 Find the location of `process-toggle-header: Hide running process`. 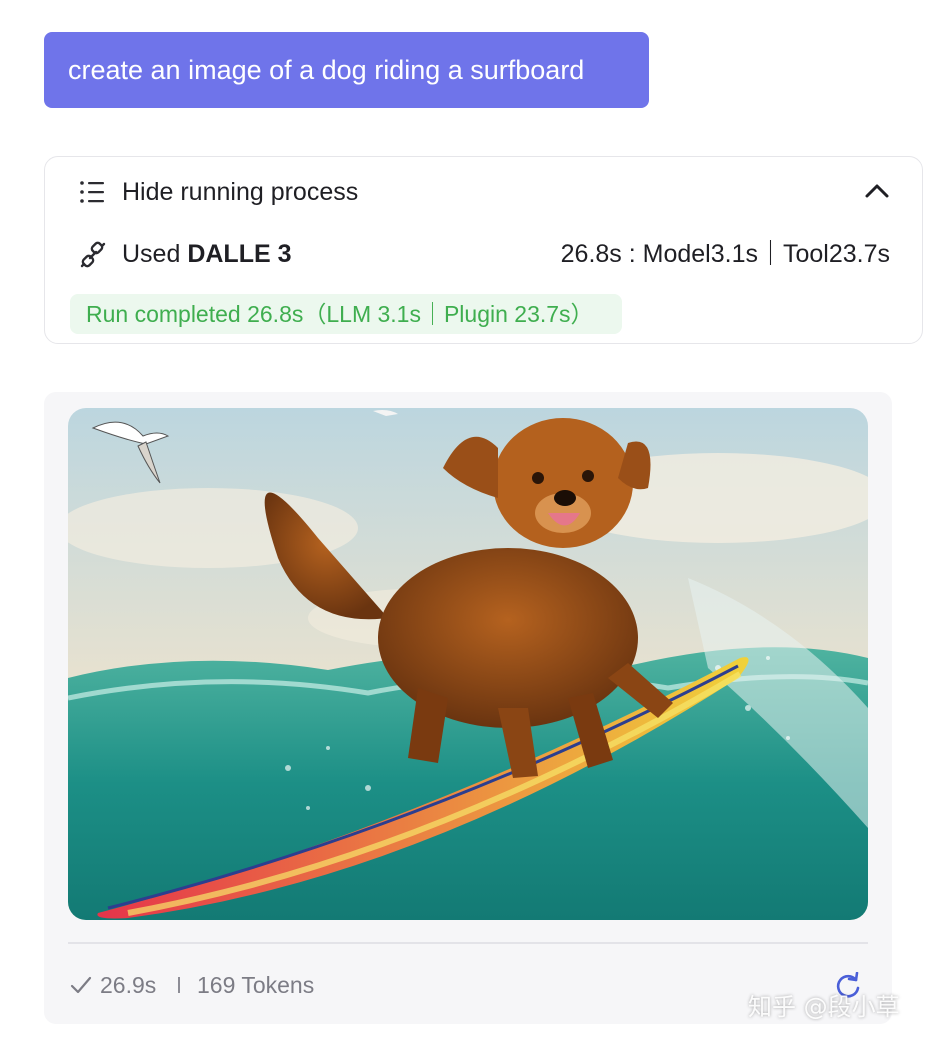

process-toggle-header: Hide running process is located at coordinates (483, 192).